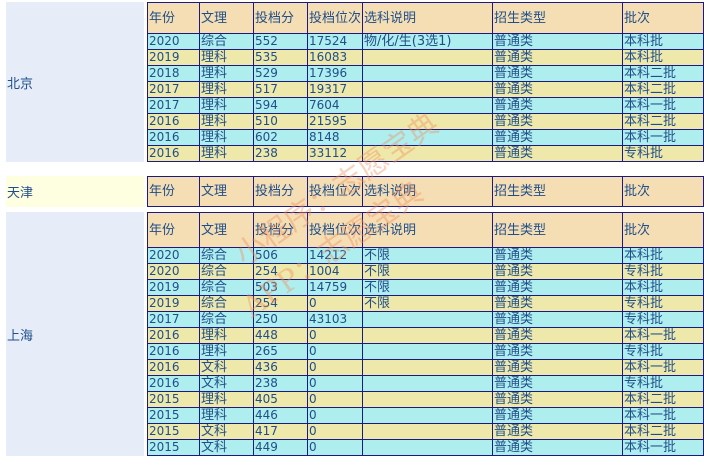 Image resolution: width=704 pixels, height=475 pixels. Describe the element at coordinates (226, 191) in the screenshot. I see `column-header: 文理` at that location.